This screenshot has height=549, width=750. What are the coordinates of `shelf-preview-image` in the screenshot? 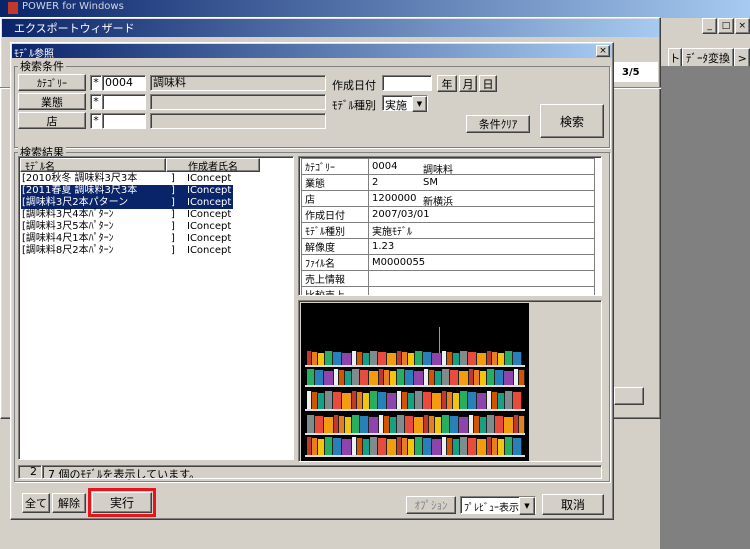 It's located at (415, 382).